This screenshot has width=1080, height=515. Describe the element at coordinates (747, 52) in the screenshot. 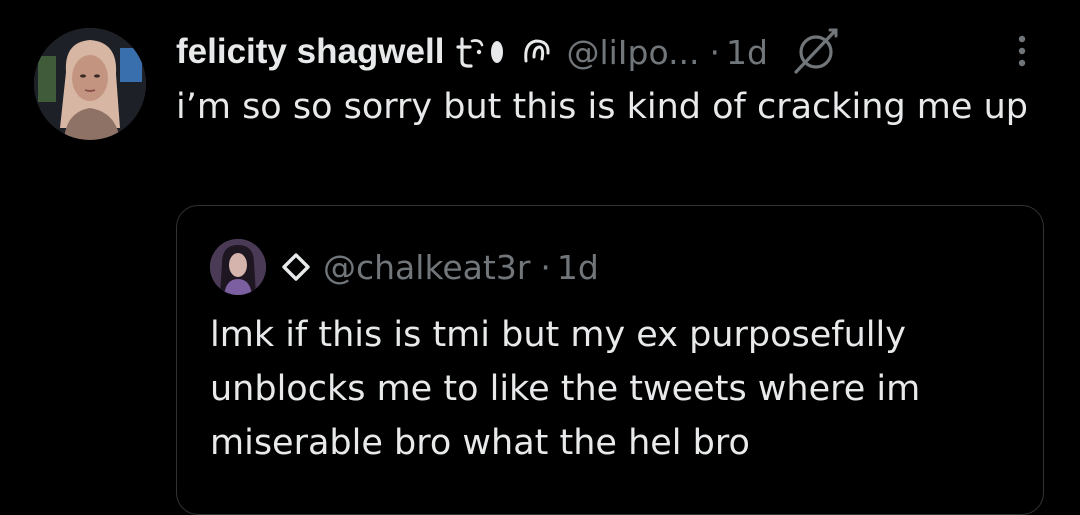

I see `post-timestamp: 1d` at that location.